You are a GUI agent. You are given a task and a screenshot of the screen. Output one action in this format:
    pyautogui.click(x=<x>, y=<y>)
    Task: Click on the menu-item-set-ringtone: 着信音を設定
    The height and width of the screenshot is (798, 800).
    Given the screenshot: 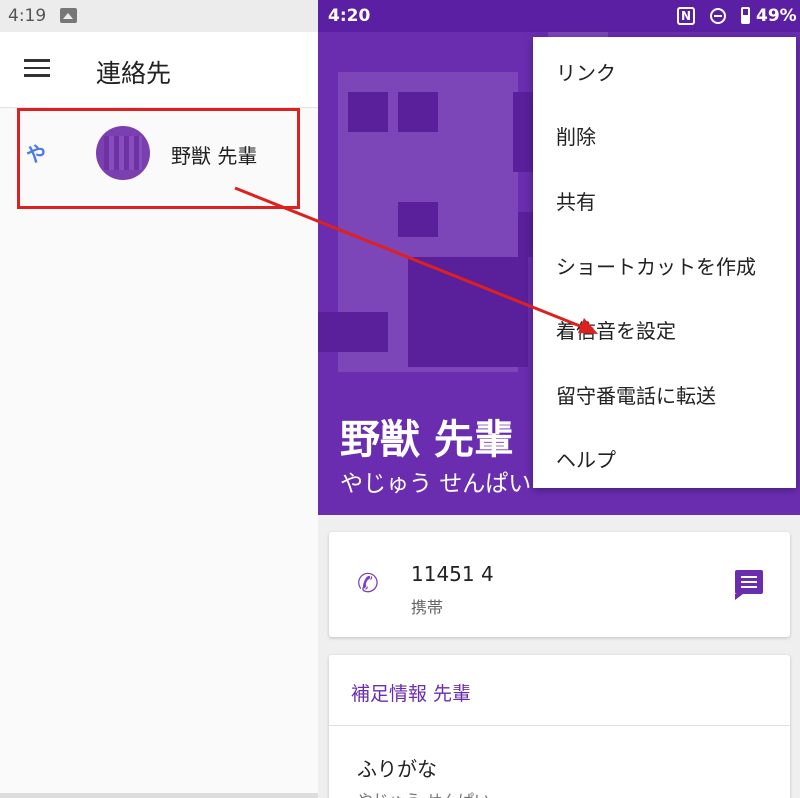 What is the action you would take?
    pyautogui.click(x=664, y=327)
    